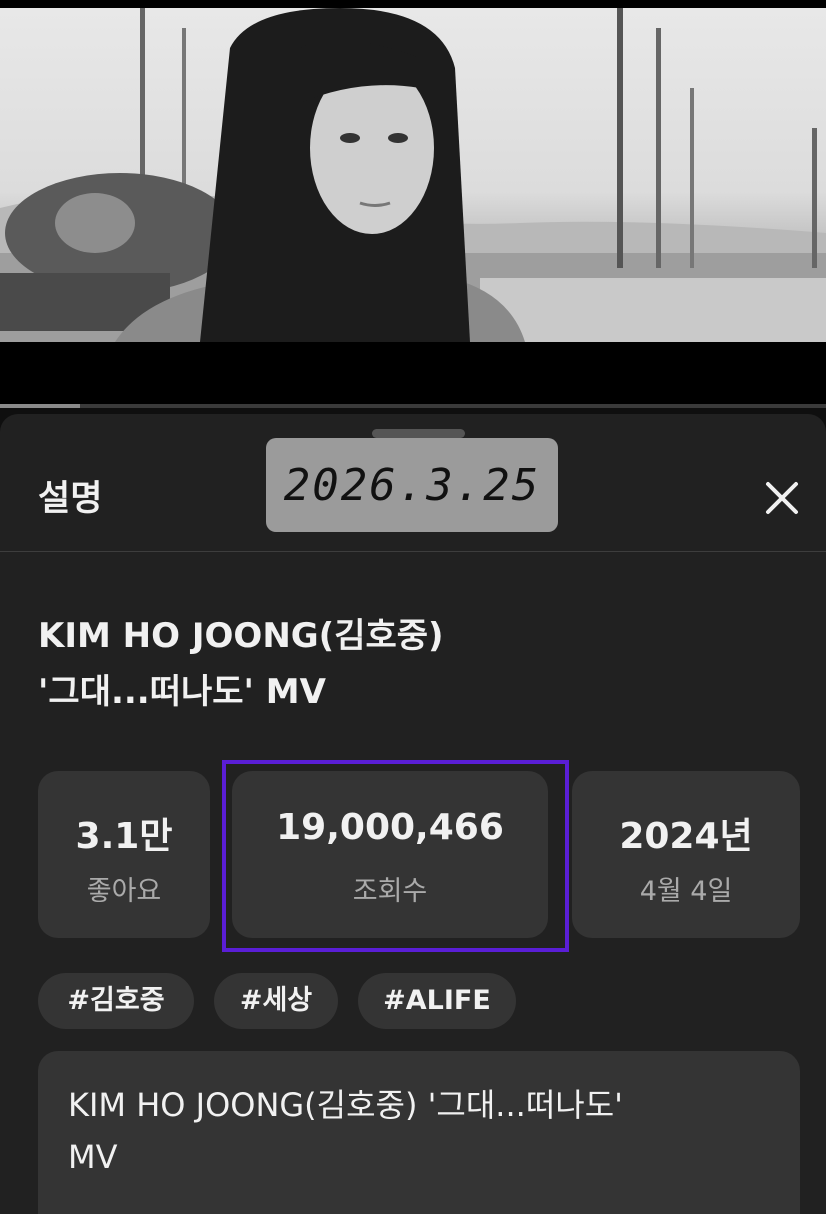  What do you see at coordinates (408, 664) in the screenshot?
I see `video-title: KIM HO JOONG(김호중) '그대...떠나도' MV` at bounding box center [408, 664].